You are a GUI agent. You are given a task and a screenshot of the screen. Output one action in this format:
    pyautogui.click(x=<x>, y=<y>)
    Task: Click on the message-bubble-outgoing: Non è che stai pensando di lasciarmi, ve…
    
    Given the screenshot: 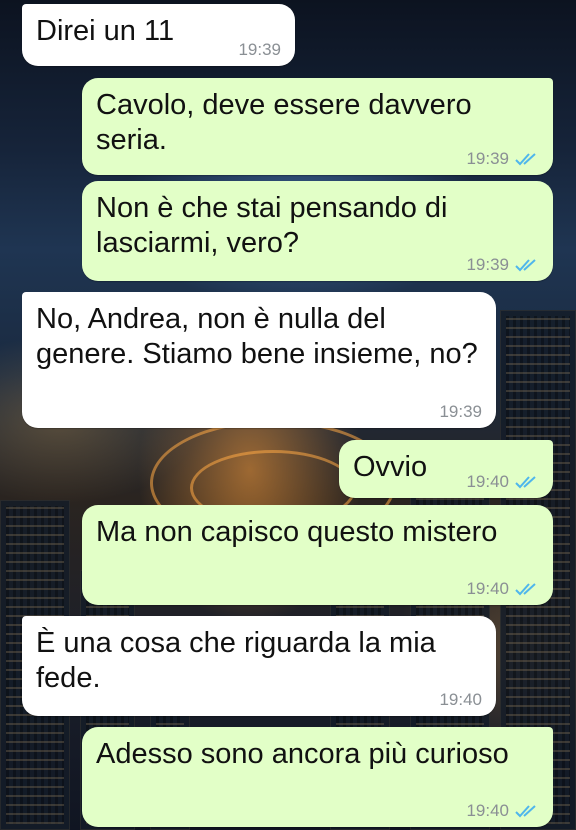 What is the action you would take?
    pyautogui.click(x=317, y=231)
    